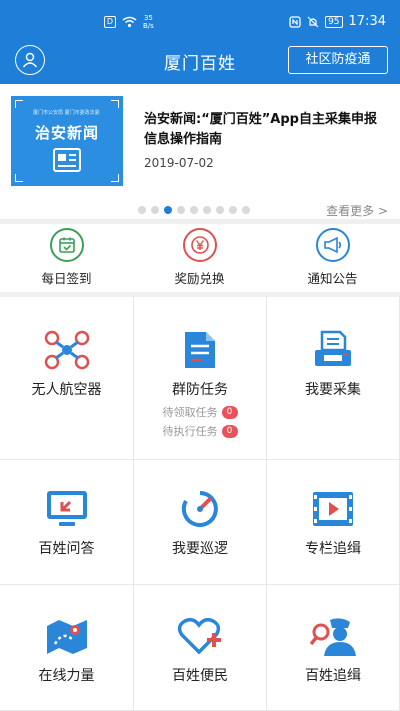  Describe the element at coordinates (332, 278) in the screenshot. I see `notice-label: 通知公告` at that location.